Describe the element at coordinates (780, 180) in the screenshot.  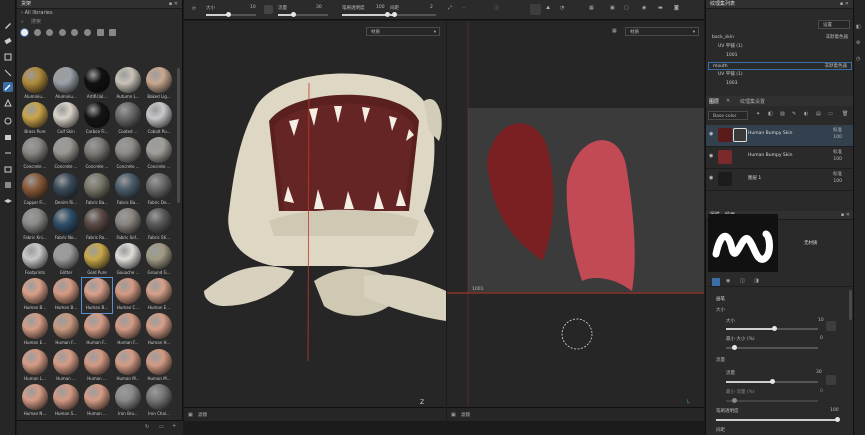
I see `layer-row: ◉ 图层 1 标准 100` at that location.